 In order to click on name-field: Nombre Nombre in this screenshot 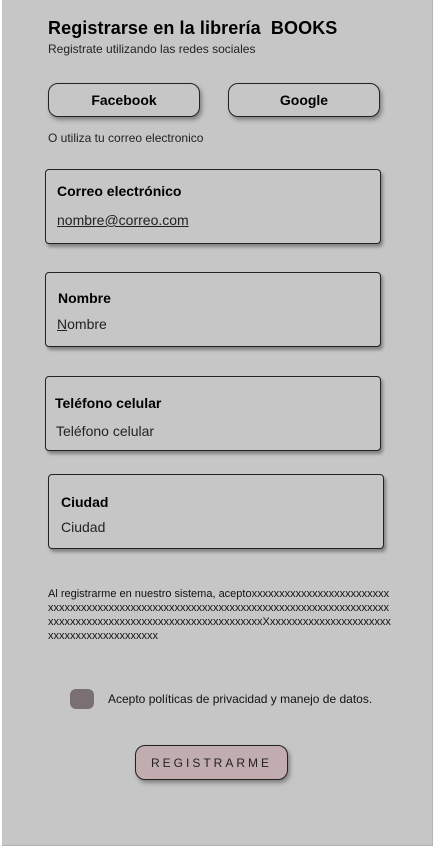, I will do `click(213, 309)`.